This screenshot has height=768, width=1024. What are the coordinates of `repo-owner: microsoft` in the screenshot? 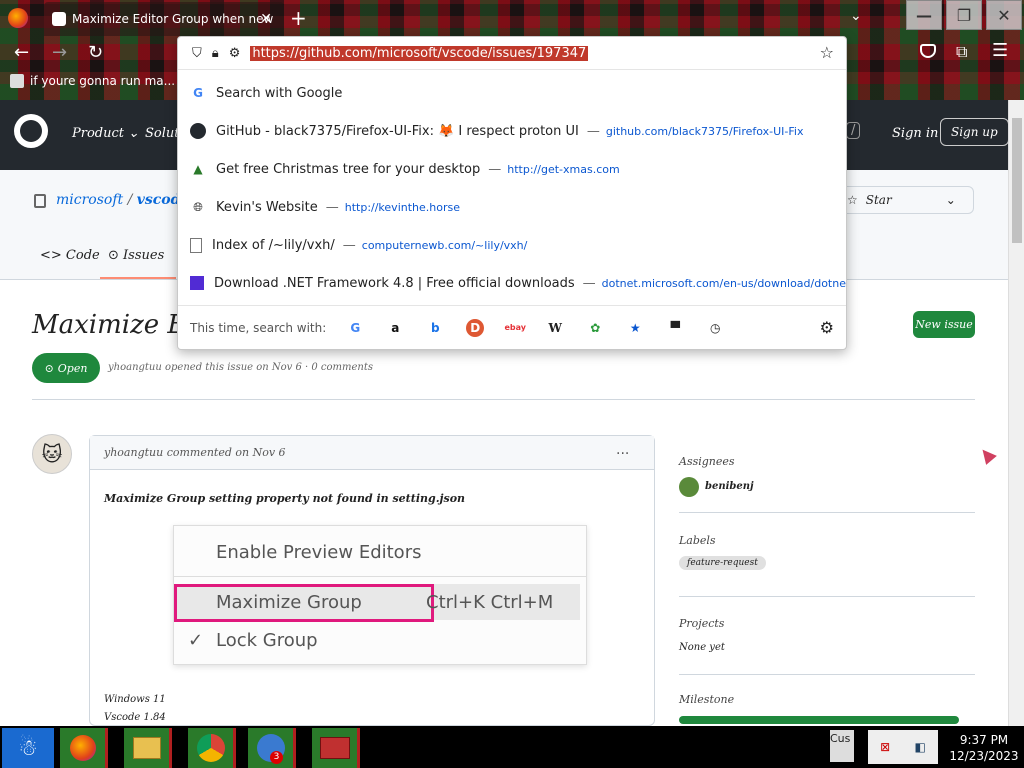 It's located at (89, 200).